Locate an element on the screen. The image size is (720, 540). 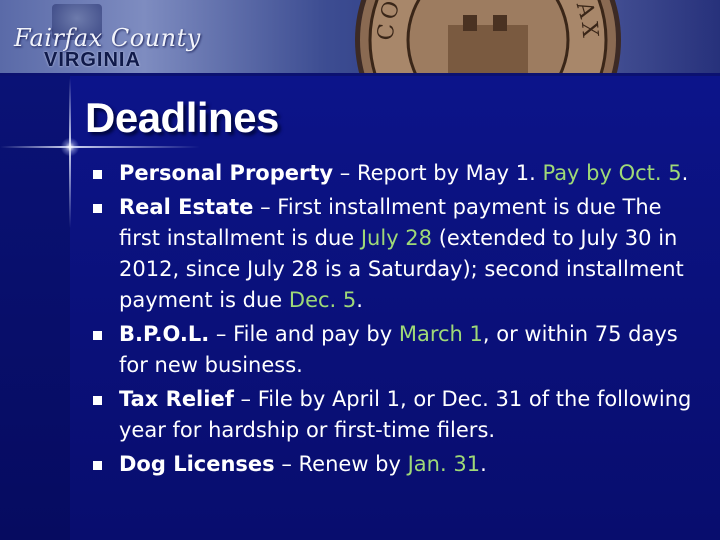
deadline-date: July 28 is located at coordinates (396, 238).